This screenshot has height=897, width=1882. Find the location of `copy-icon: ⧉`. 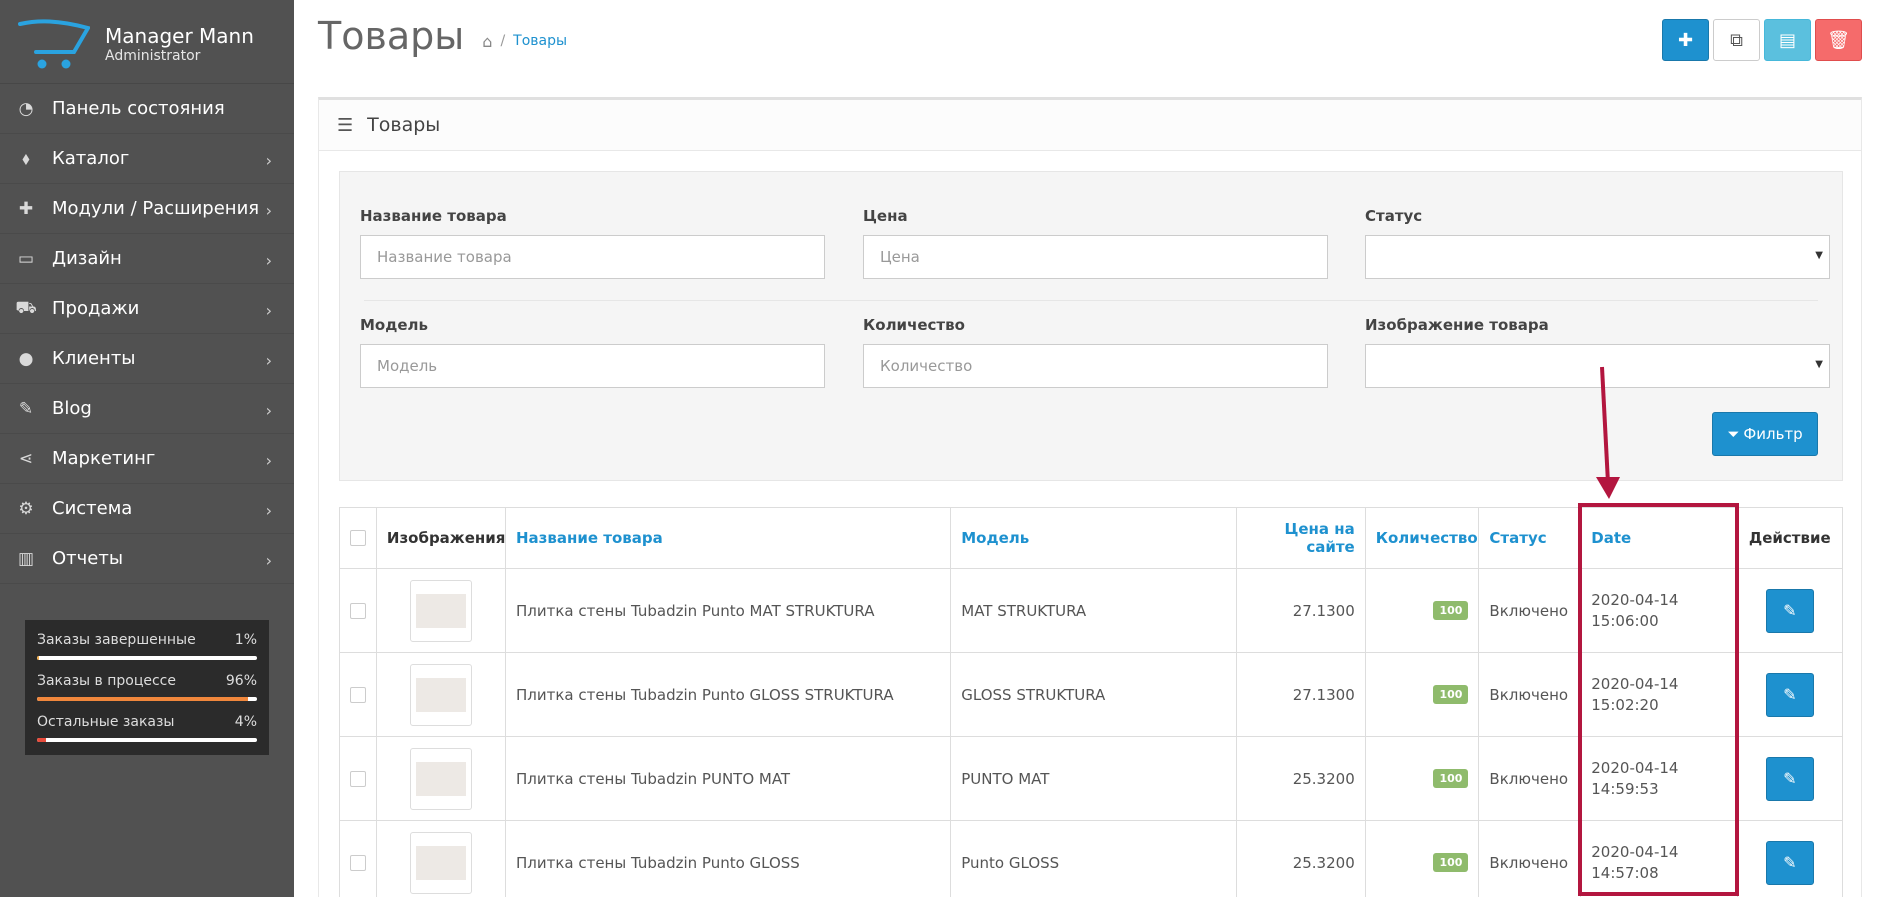

copy-icon: ⧉ is located at coordinates (1736, 40).